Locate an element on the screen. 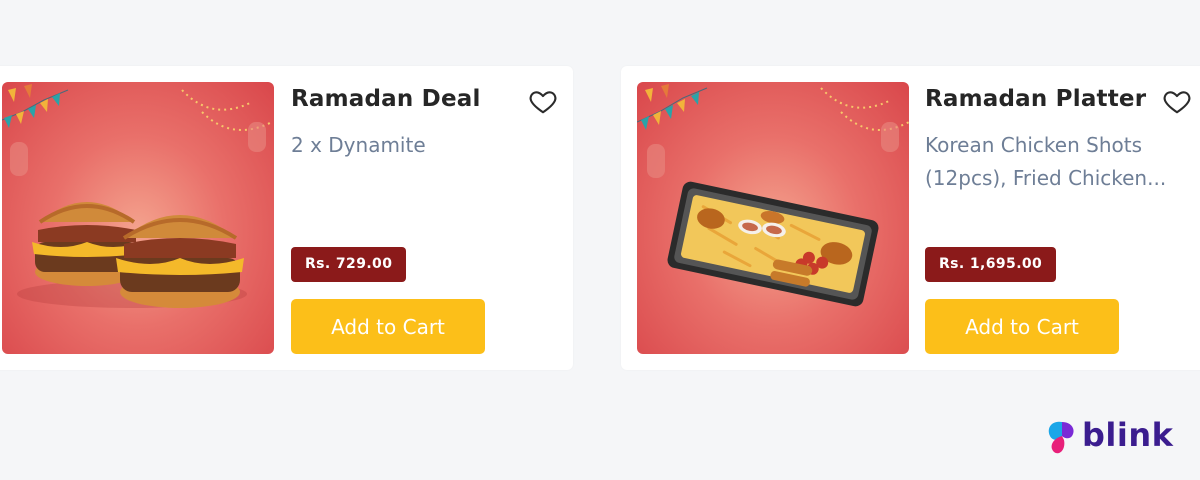  product-description: 2 x Dynamite is located at coordinates (421, 145).